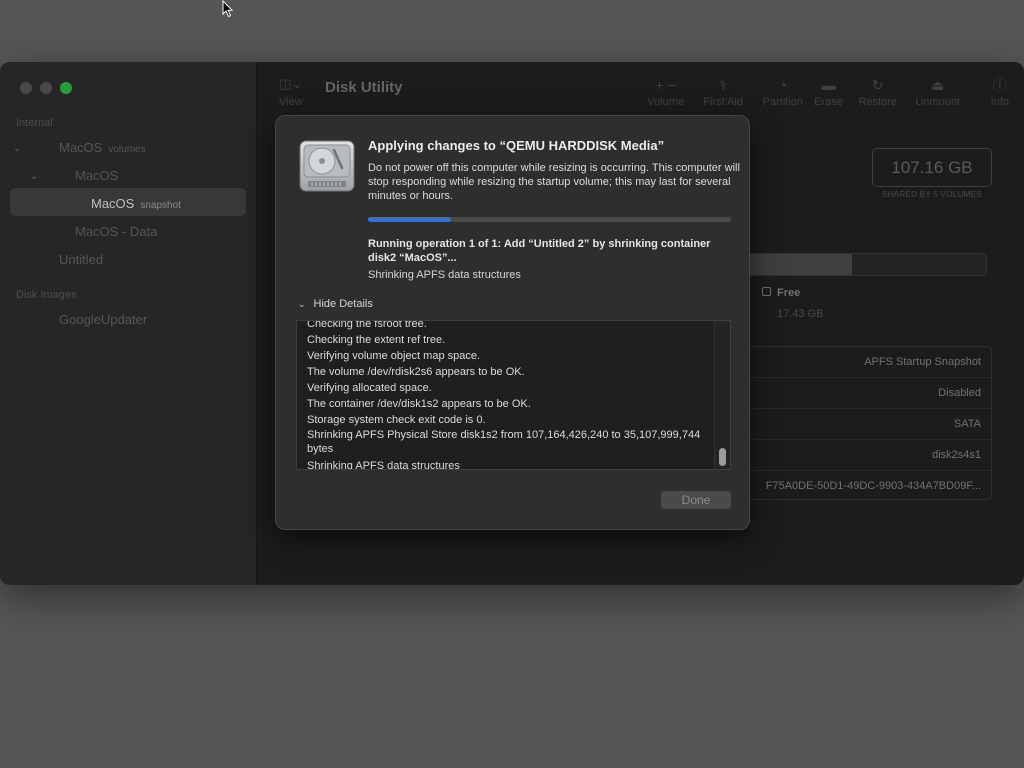 The width and height of the screenshot is (1024, 768). I want to click on capacity-subtitle: SHARED BY 5 VOLUMES, so click(932, 194).